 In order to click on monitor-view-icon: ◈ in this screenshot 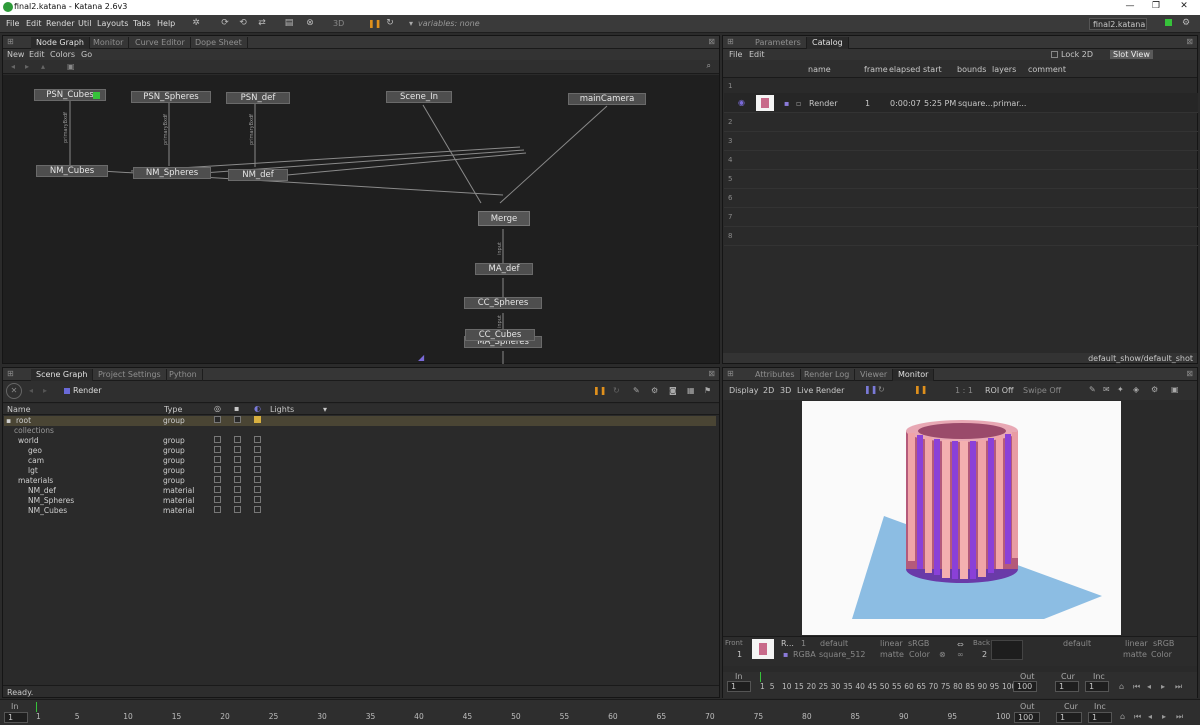, I will do `click(1136, 389)`.